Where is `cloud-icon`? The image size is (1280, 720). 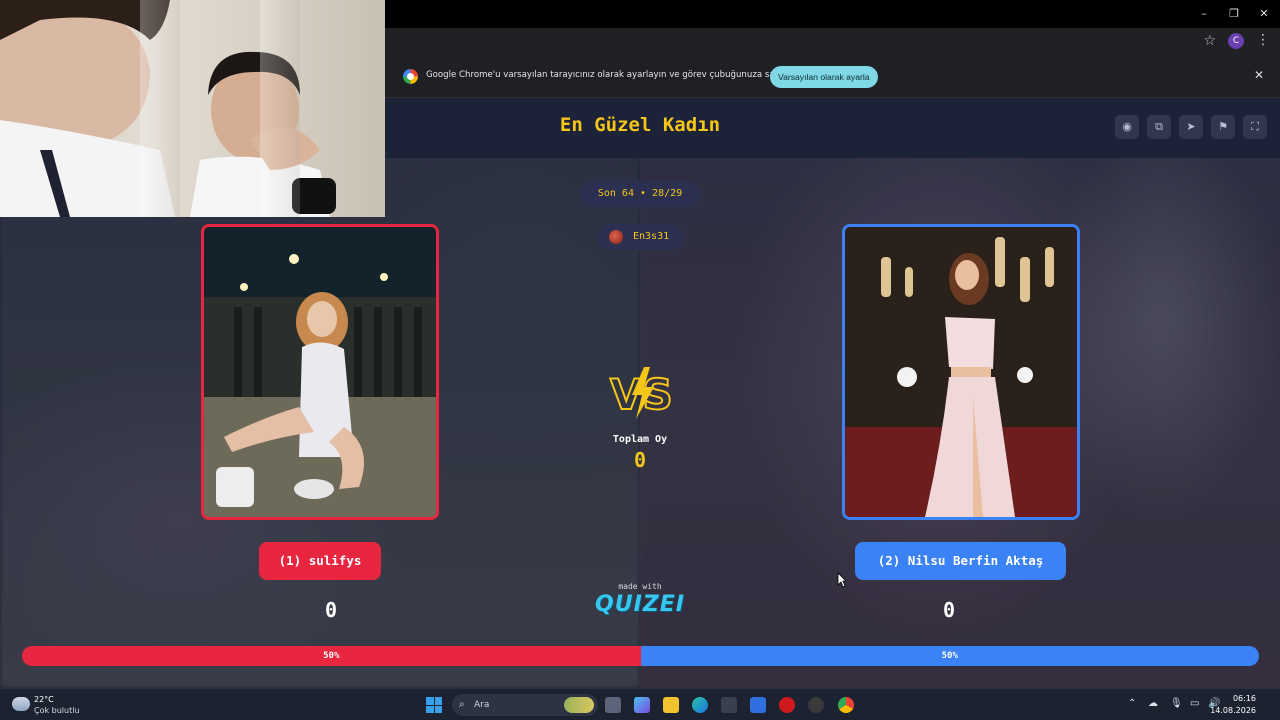 cloud-icon is located at coordinates (21, 704).